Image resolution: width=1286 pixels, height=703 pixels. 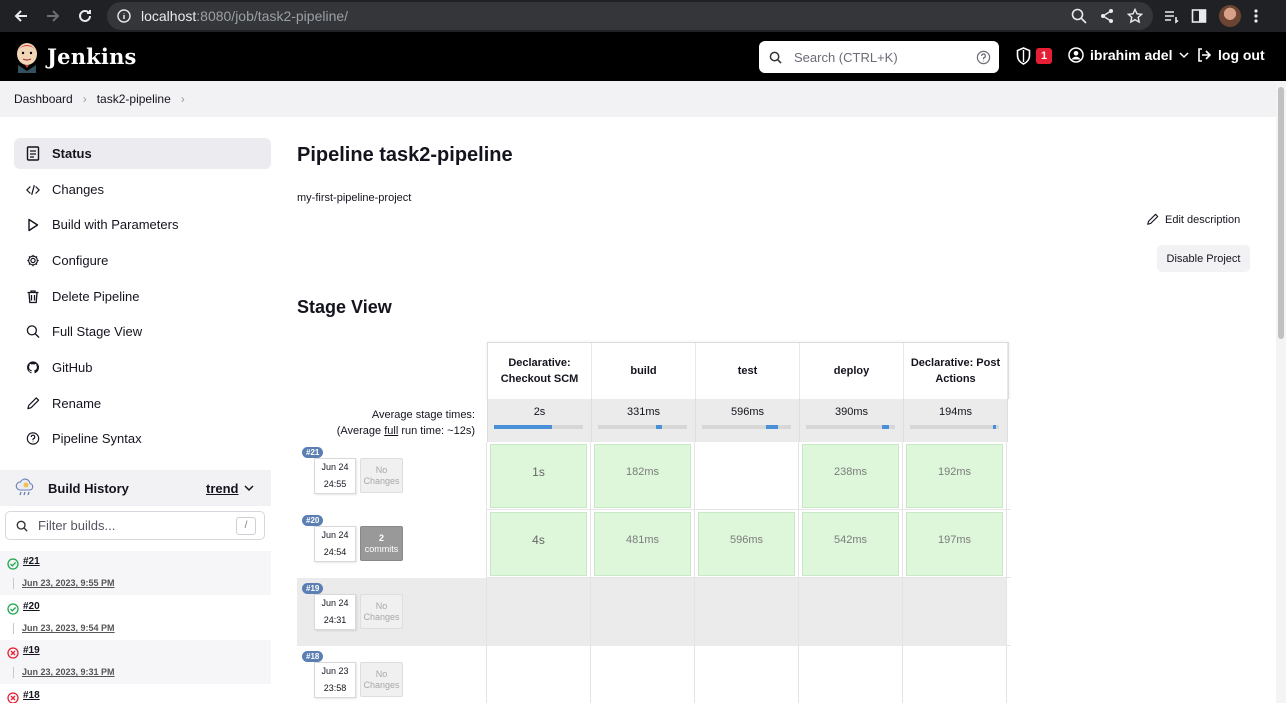 What do you see at coordinates (244, 16) in the screenshot?
I see `url-text: localhost:8080/job/task2-pipeline/` at bounding box center [244, 16].